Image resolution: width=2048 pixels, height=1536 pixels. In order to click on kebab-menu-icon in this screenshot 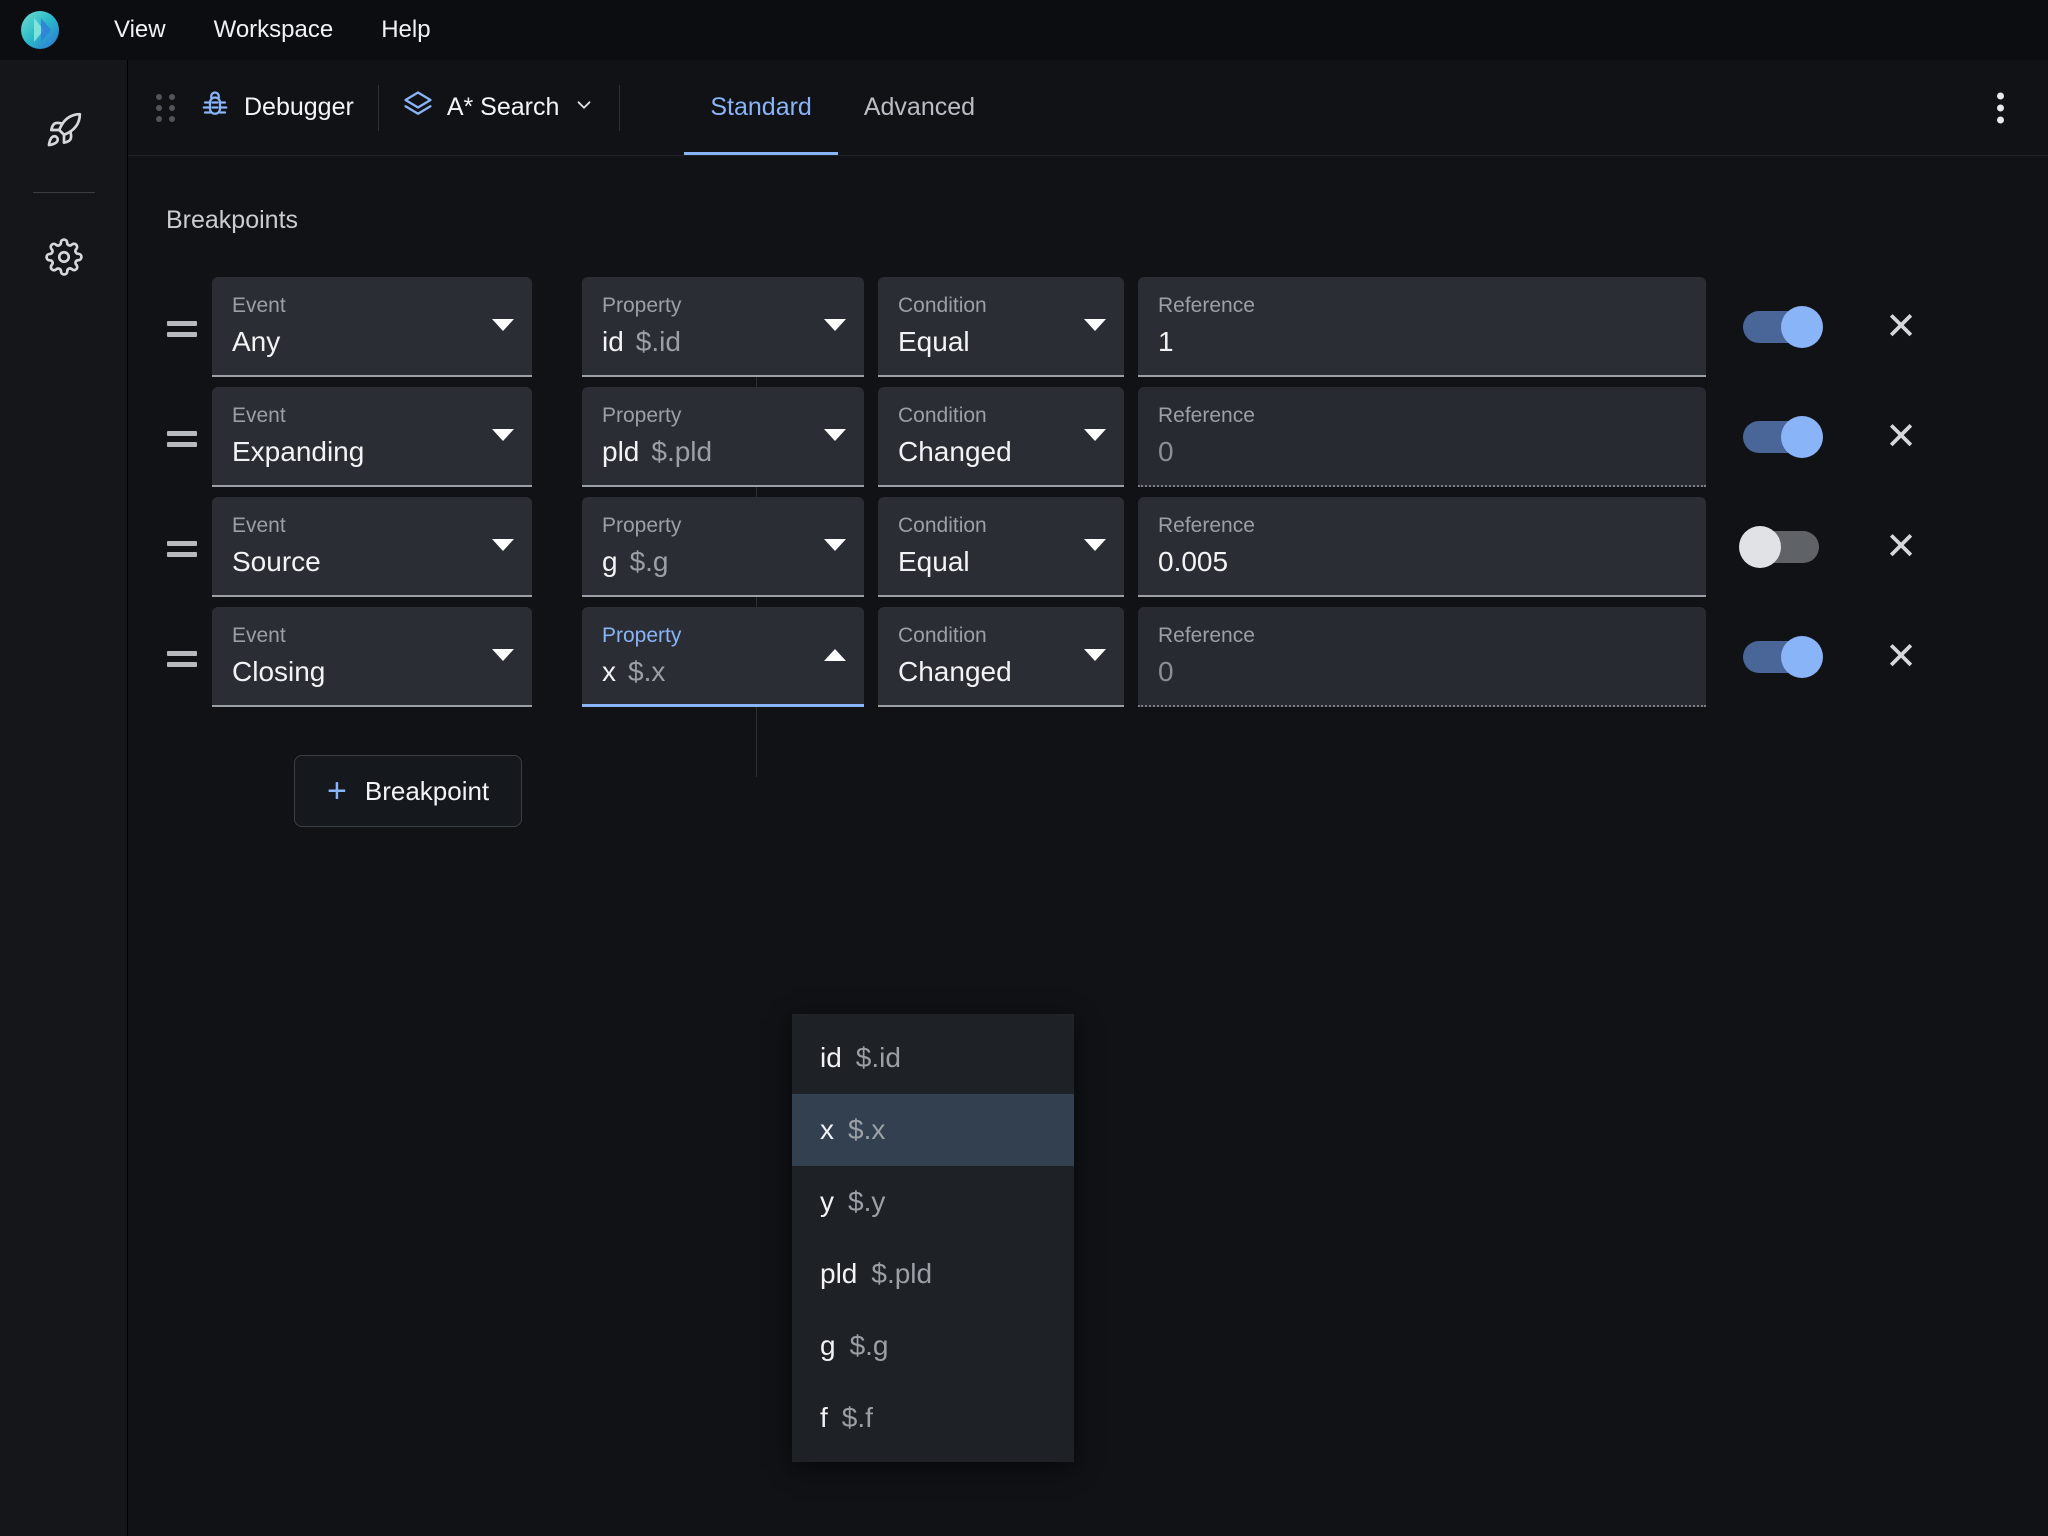, I will do `click(2000, 107)`.